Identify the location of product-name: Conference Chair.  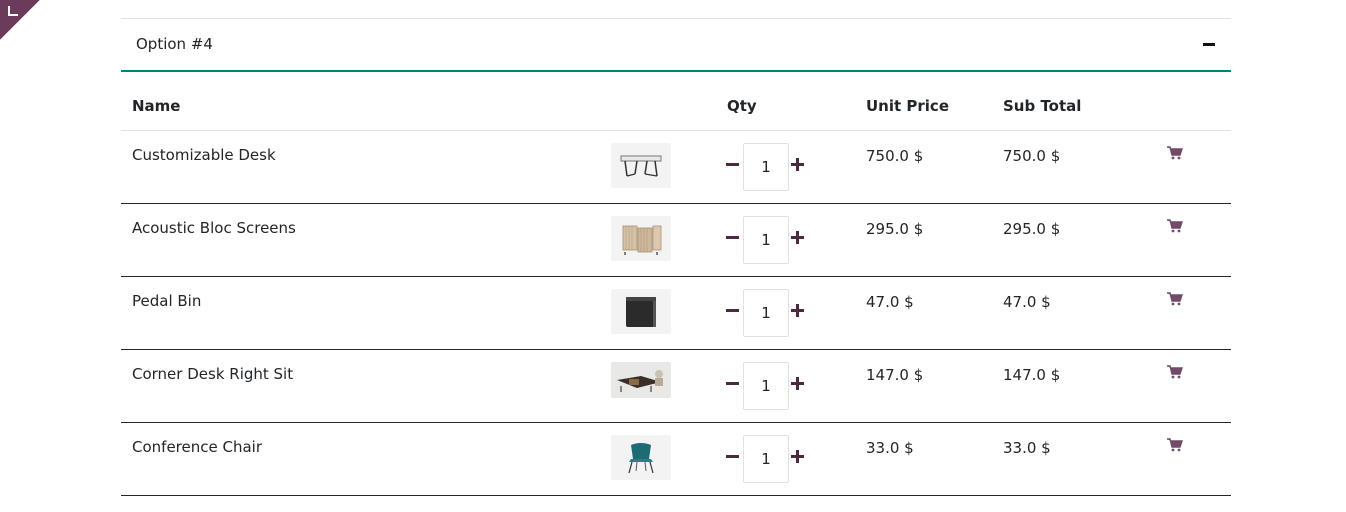
(197, 447).